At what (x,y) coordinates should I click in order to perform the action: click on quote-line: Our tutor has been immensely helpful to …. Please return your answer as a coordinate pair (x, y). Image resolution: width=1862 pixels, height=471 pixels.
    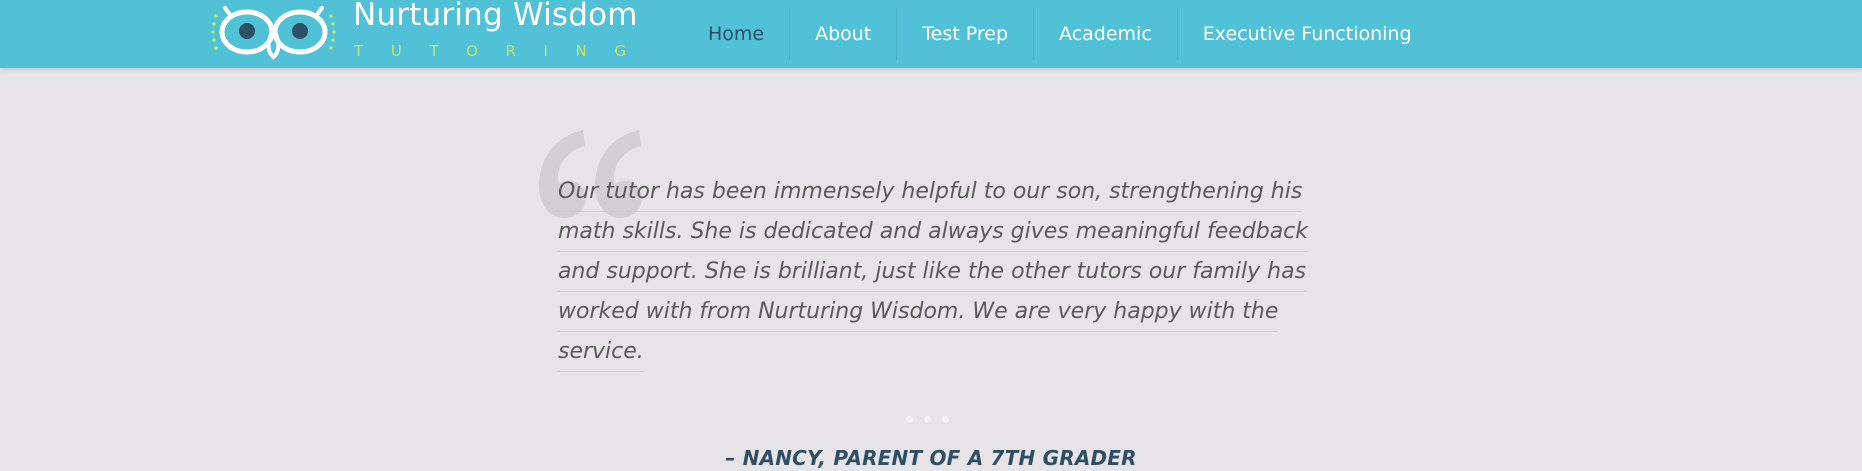
    Looking at the image, I should click on (930, 192).